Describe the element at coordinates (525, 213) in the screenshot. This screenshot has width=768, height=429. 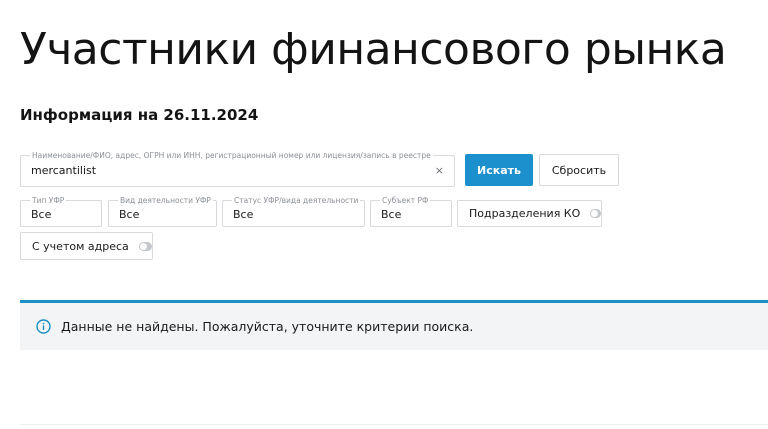
I see `ko-divisions-label: Подразделения КО` at that location.